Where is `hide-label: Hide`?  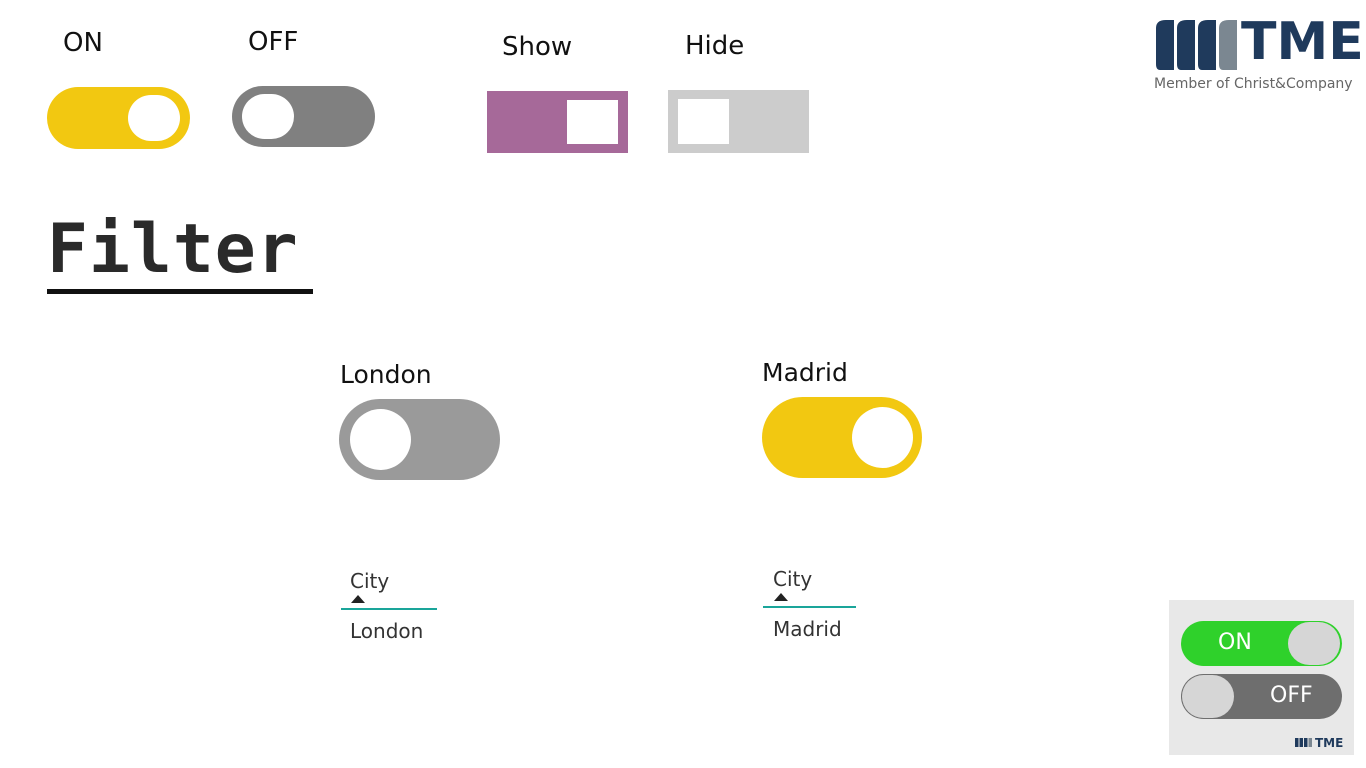 hide-label: Hide is located at coordinates (715, 46).